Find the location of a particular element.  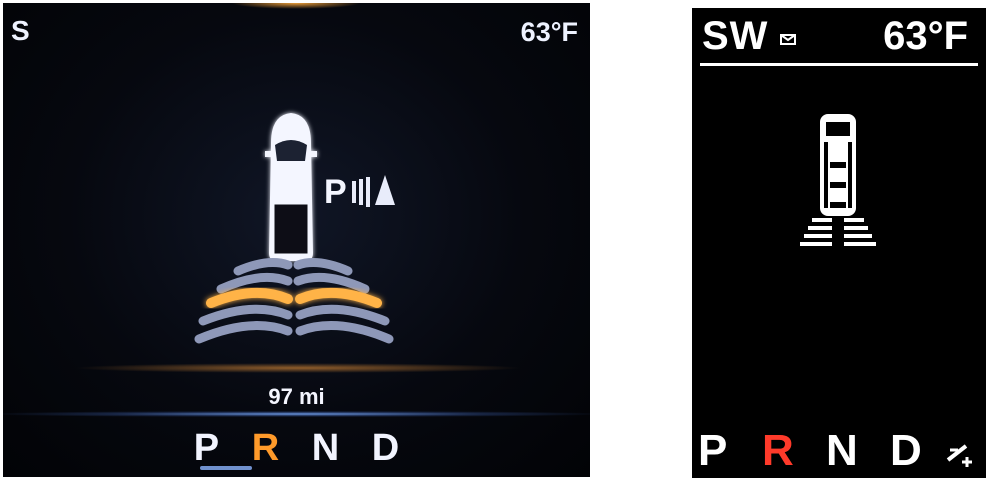

park-assist-sensor-icon is located at coordinates (373, 191).